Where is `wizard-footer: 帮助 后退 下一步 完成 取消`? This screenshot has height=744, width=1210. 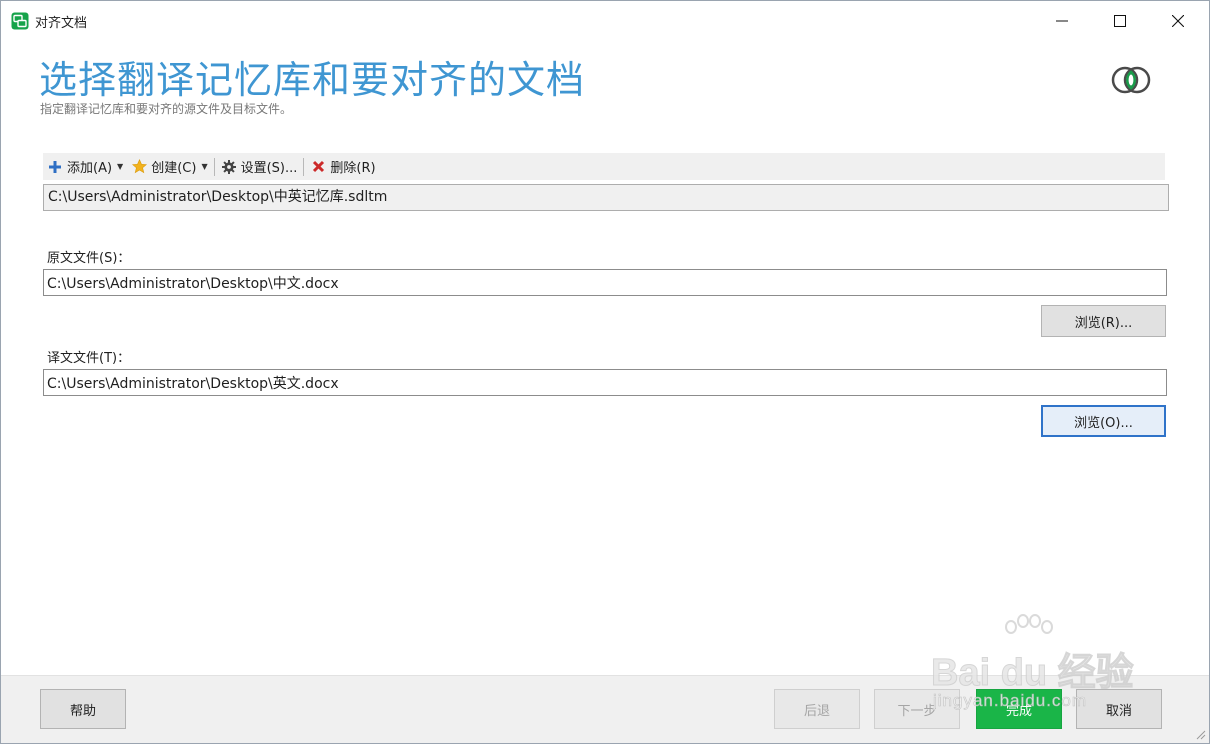
wizard-footer: 帮助 后退 下一步 完成 取消 is located at coordinates (605, 709).